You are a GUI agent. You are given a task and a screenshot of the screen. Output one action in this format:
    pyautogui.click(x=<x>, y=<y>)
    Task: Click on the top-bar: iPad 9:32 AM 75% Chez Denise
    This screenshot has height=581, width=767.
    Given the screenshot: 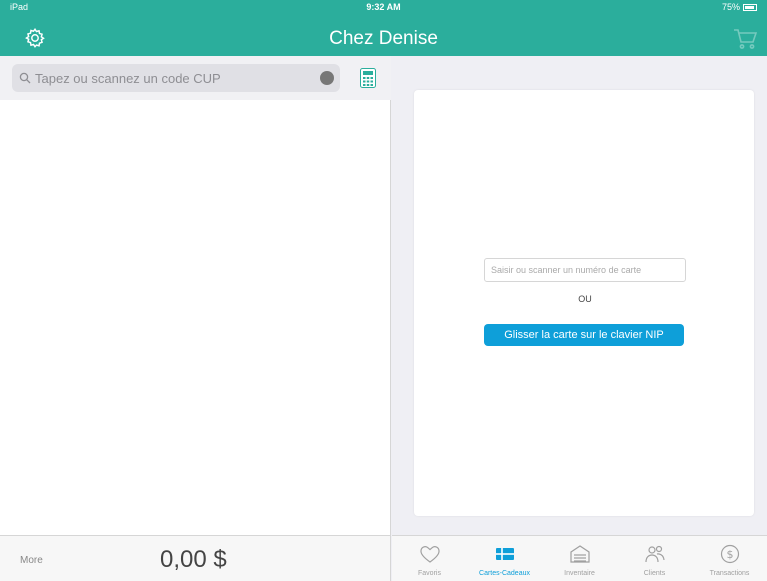 What is the action you would take?
    pyautogui.click(x=383, y=28)
    